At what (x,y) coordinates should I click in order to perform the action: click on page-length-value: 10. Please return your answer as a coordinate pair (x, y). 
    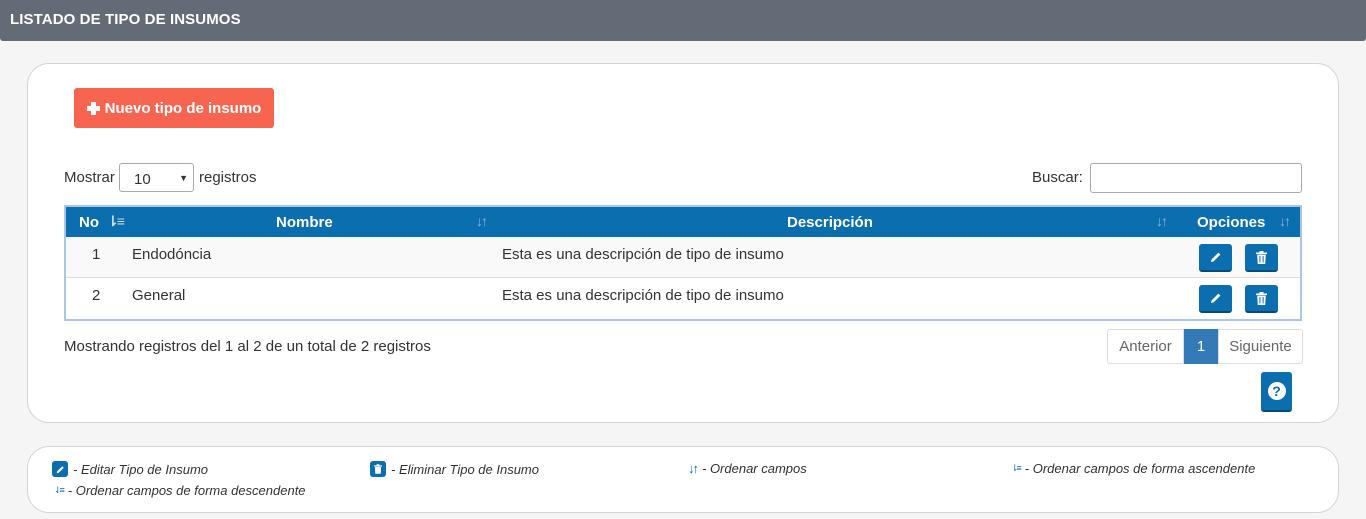
    Looking at the image, I should click on (142, 179).